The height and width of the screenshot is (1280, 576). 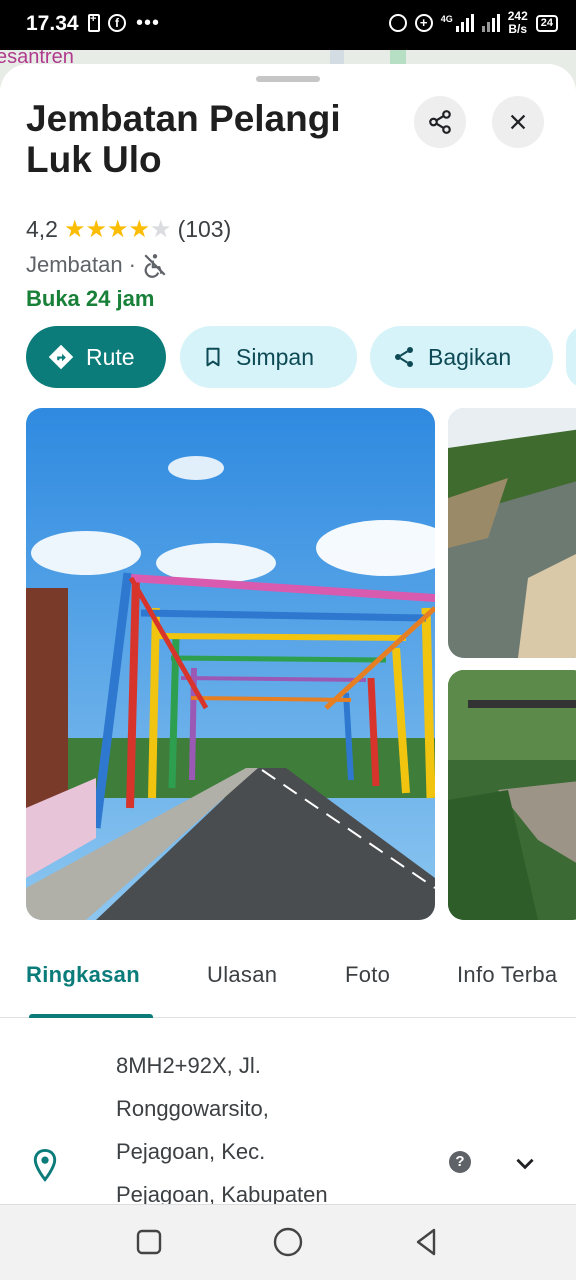 I want to click on save-button: Simpan, so click(x=268, y=357).